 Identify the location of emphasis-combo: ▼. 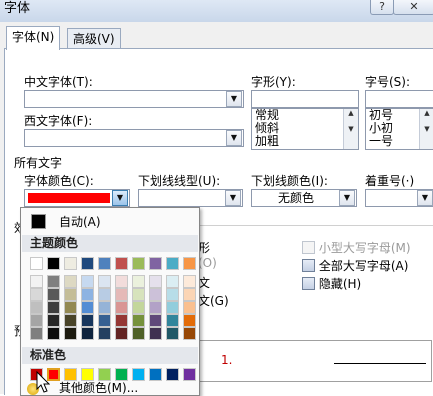
(399, 198).